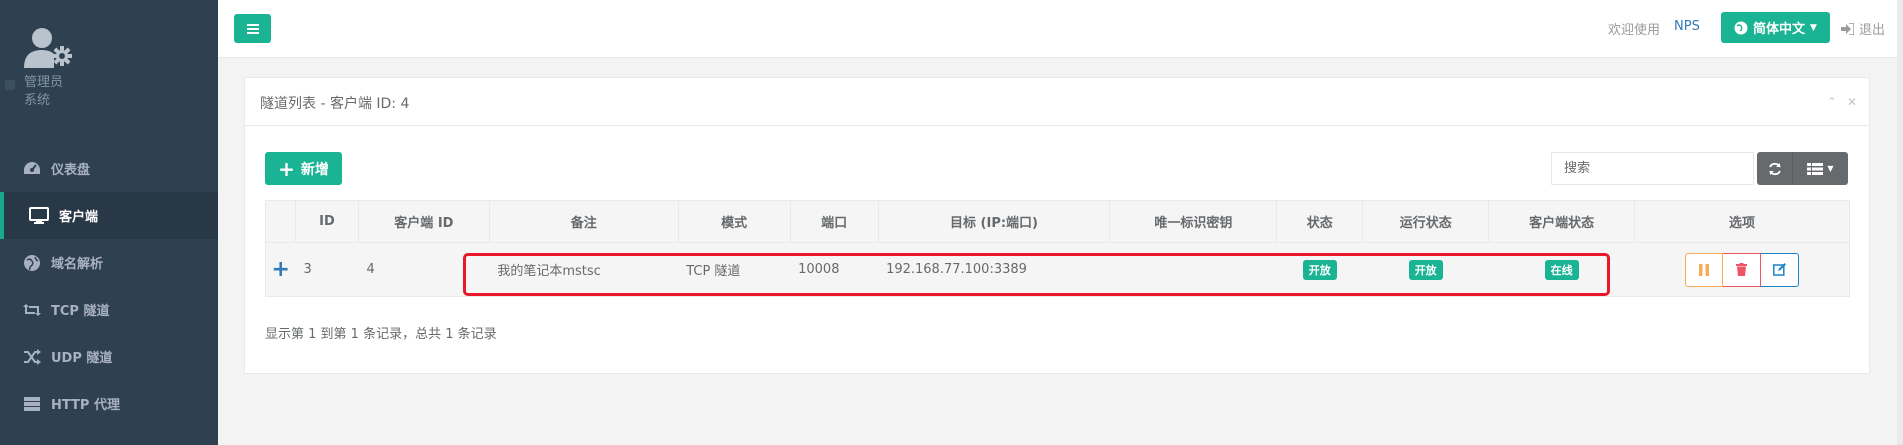 The height and width of the screenshot is (445, 1903). Describe the element at coordinates (1900, 222) in the screenshot. I see `scrollbar` at that location.